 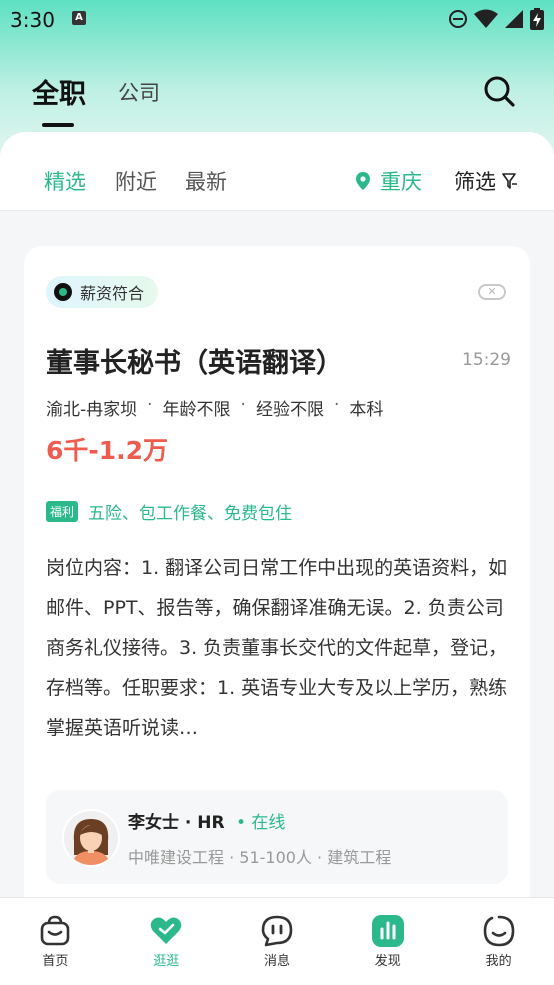 I want to click on job-education: 本科, so click(x=366, y=410).